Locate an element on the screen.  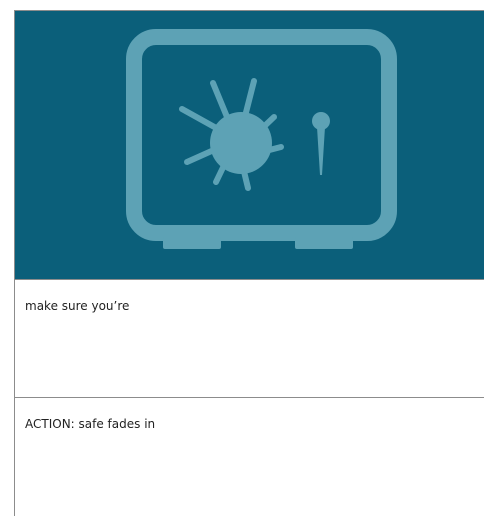
dialog-text: make sure you’re is located at coordinates (77, 306).